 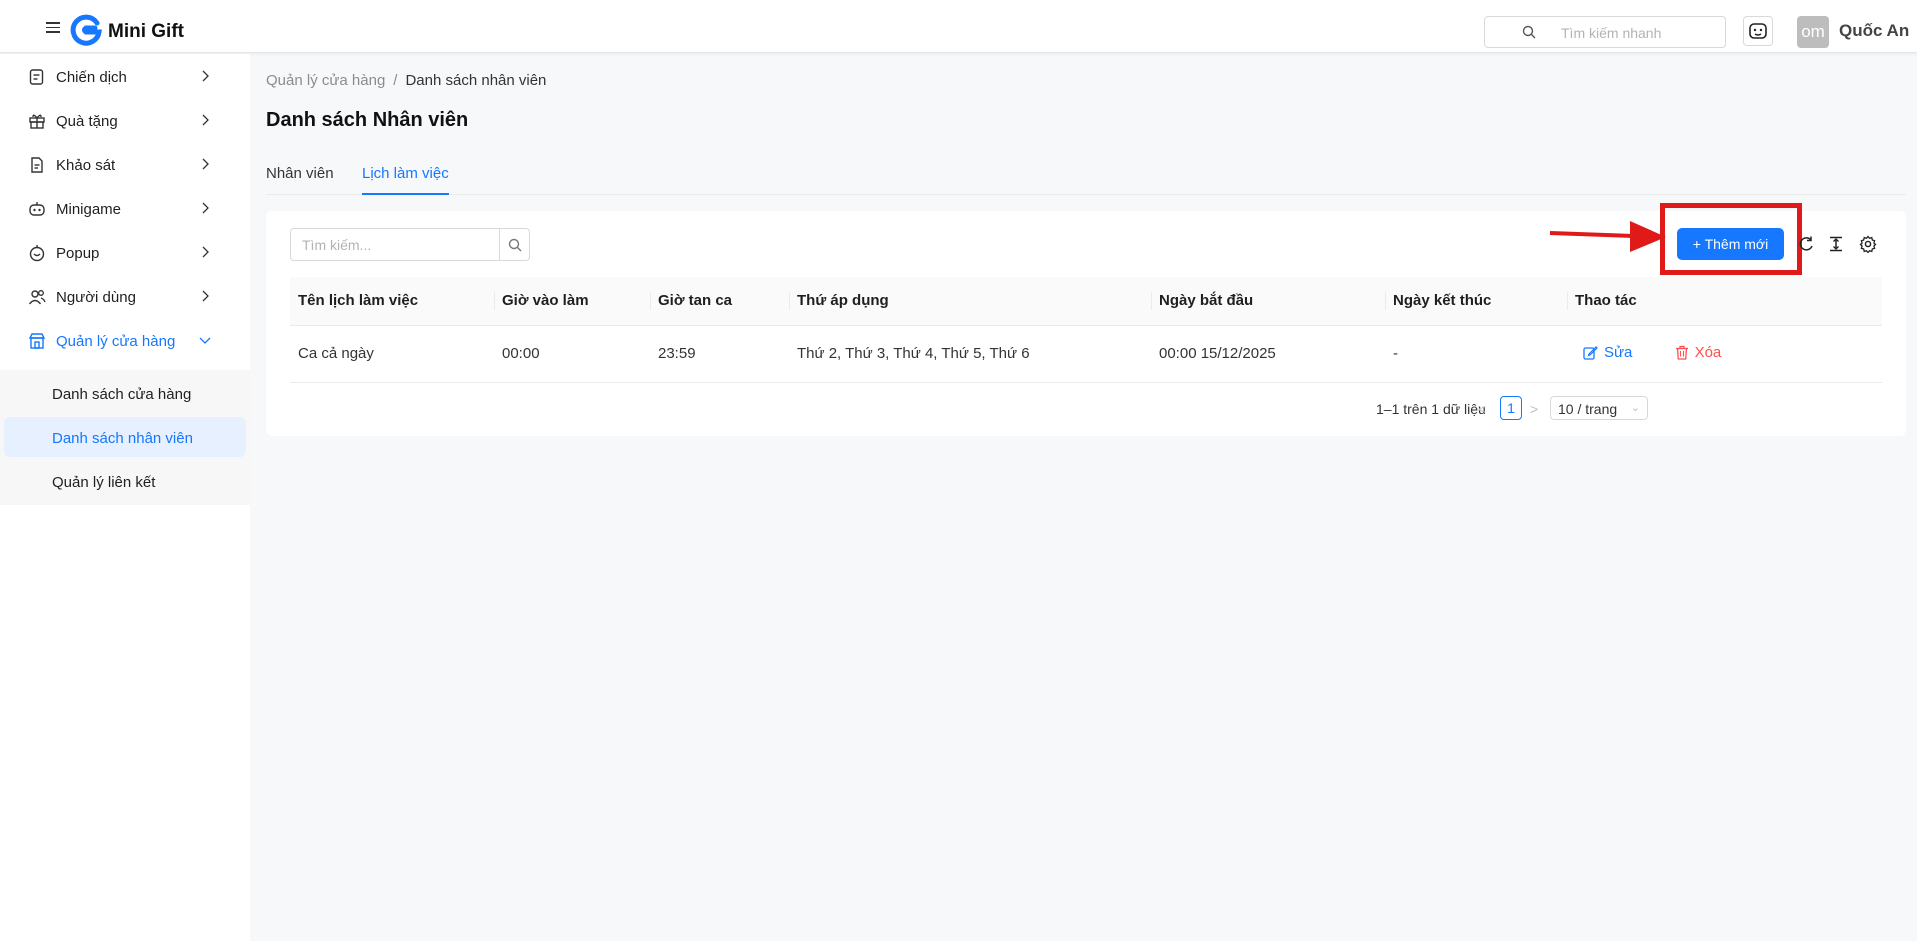 I want to click on column-header: Thao tác, so click(x=1724, y=301).